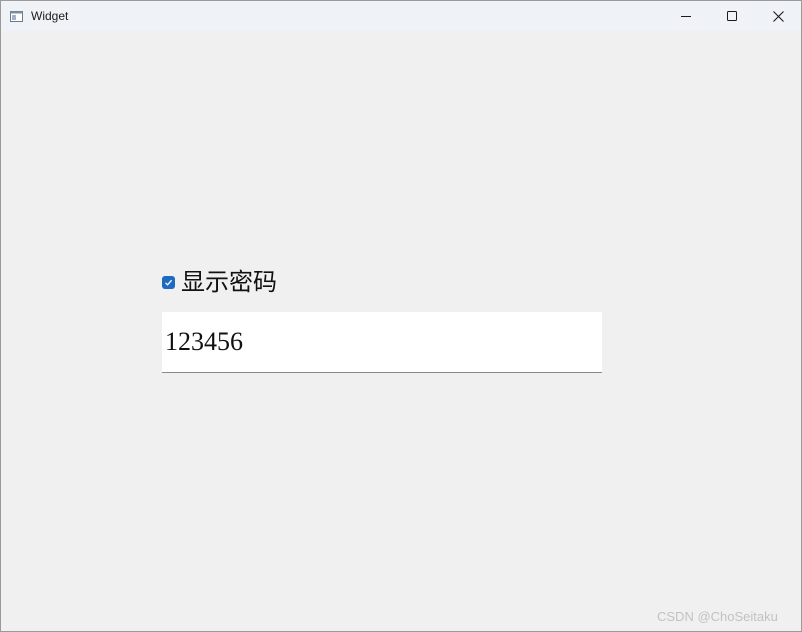  I want to click on show-password-checkbox: 显示密码, so click(219, 282).